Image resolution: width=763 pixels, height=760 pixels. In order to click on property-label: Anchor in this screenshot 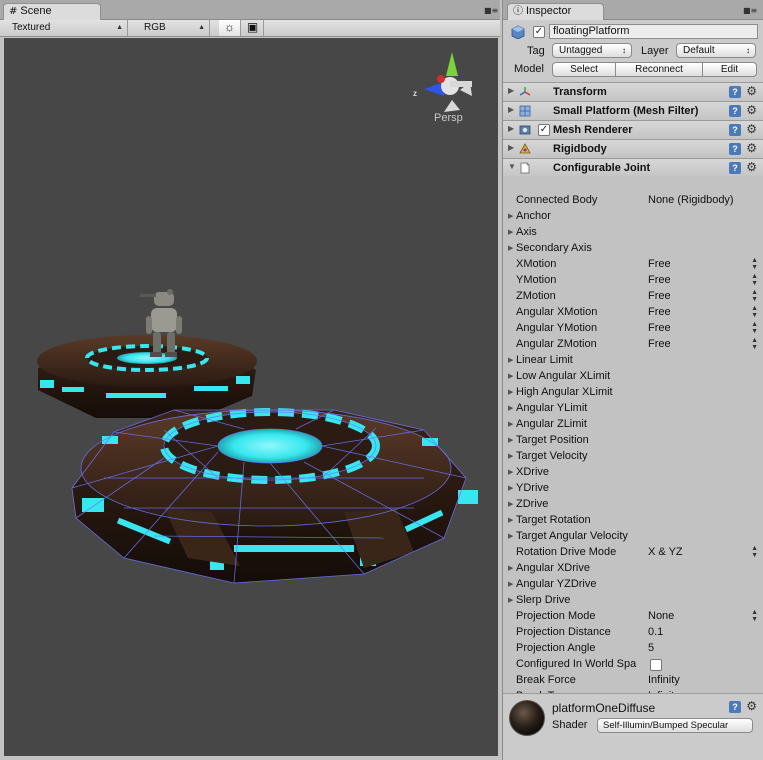, I will do `click(529, 216)`.